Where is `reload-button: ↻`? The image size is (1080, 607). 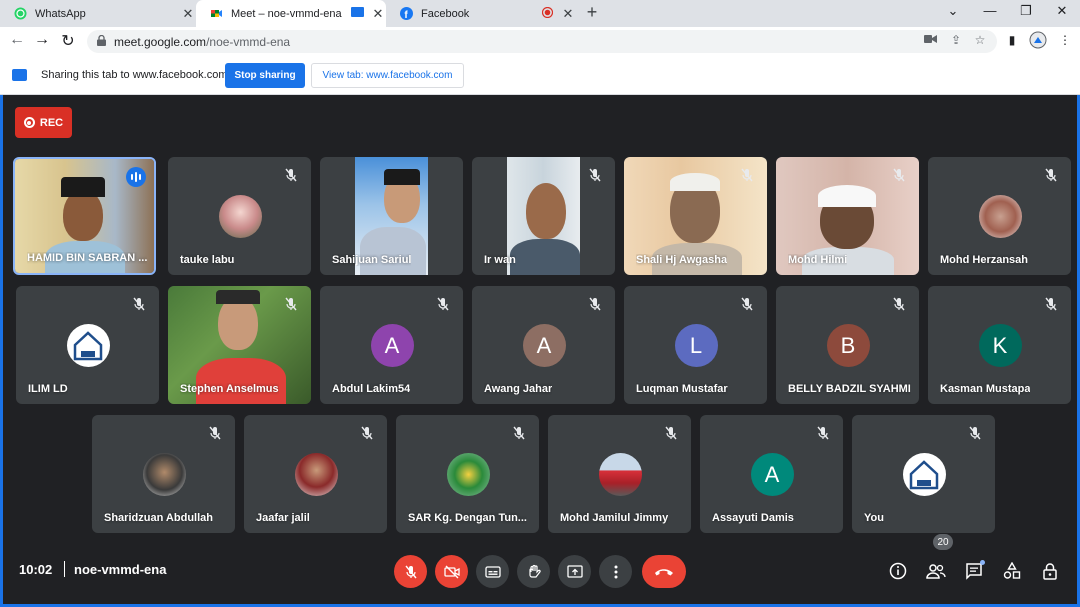 reload-button: ↻ is located at coordinates (68, 41).